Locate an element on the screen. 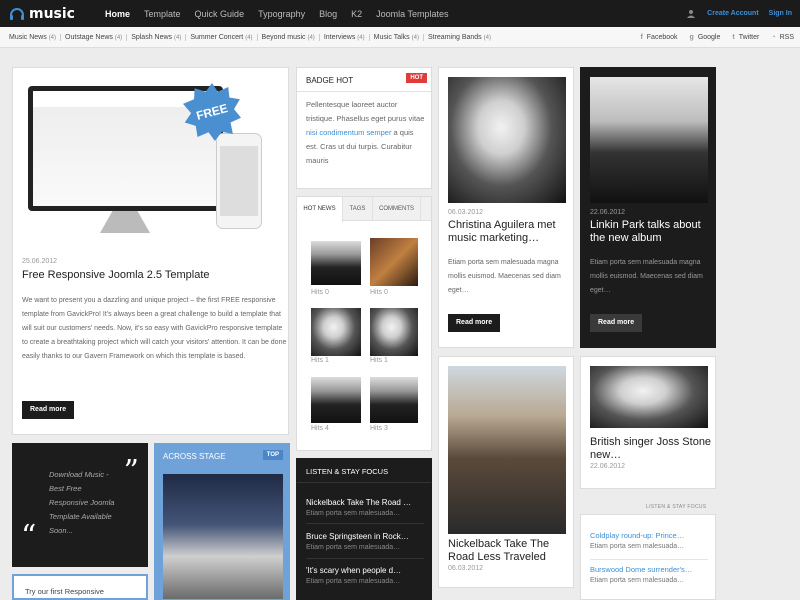  facebook-link: f Facebook is located at coordinates (658, 37).